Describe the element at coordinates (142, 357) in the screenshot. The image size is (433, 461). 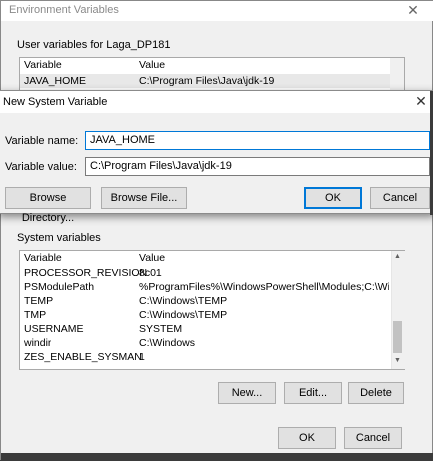
I see `system-row-value: 1` at that location.